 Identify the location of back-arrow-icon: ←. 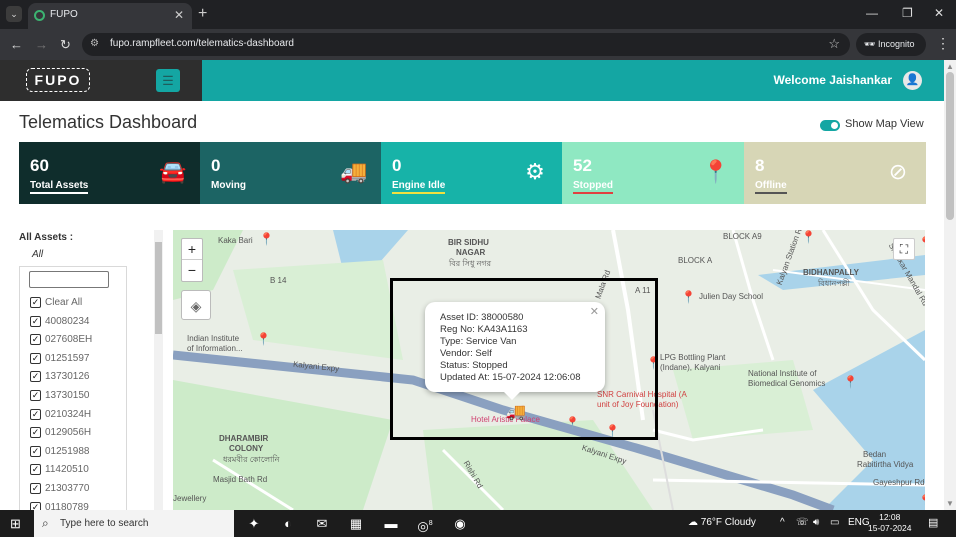
(16, 44).